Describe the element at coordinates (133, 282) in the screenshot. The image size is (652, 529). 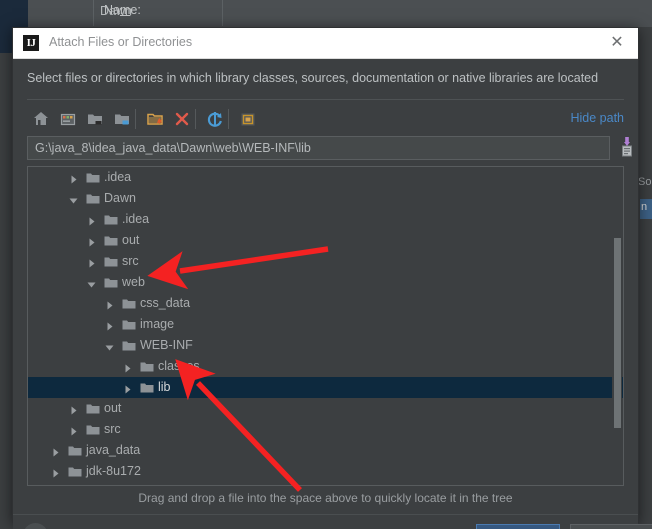
I see `tree-row-label: web` at that location.